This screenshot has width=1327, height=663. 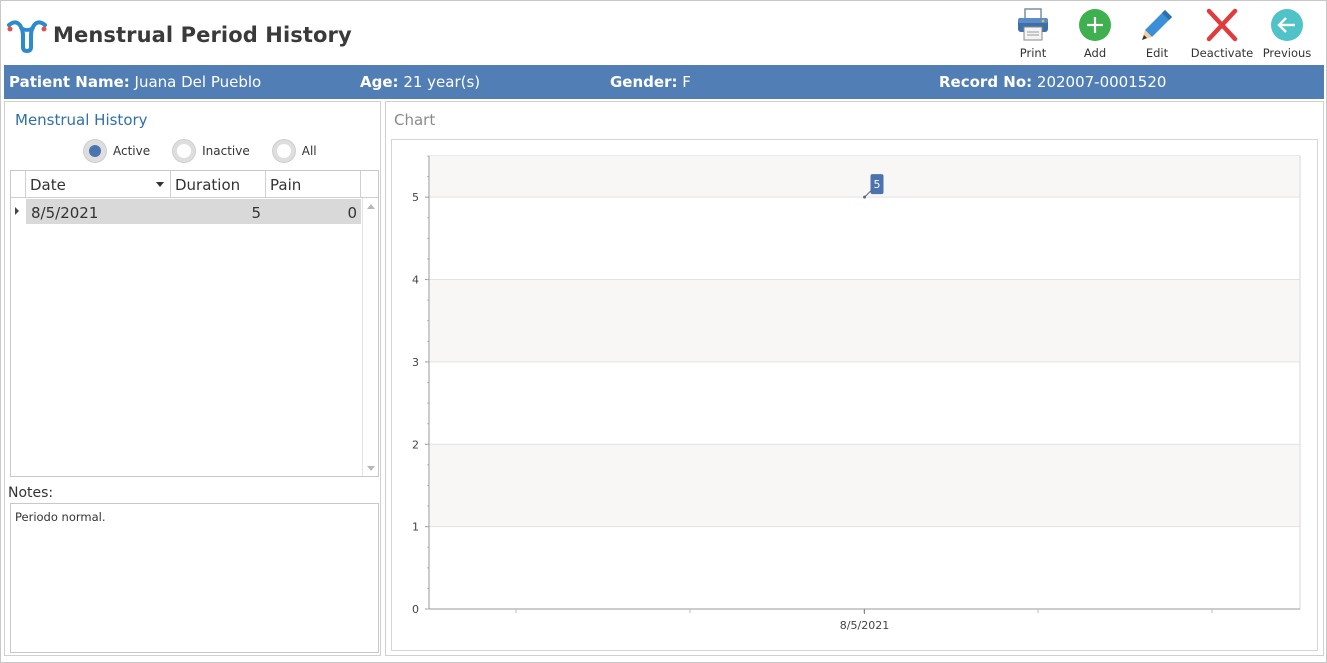 What do you see at coordinates (1222, 25) in the screenshot?
I see `x-icon` at bounding box center [1222, 25].